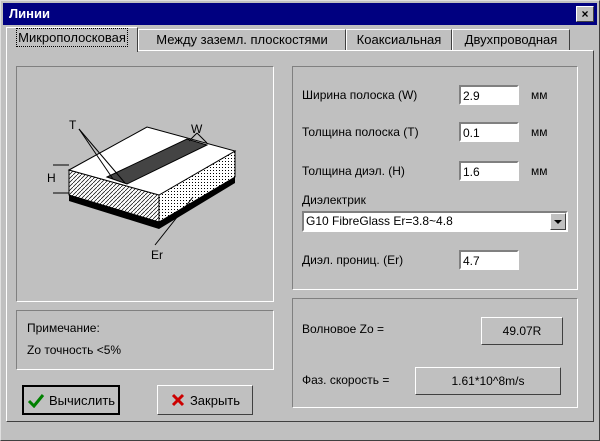 This screenshot has width=600, height=441. Describe the element at coordinates (539, 95) in the screenshot. I see `width-unit: мм` at that location.